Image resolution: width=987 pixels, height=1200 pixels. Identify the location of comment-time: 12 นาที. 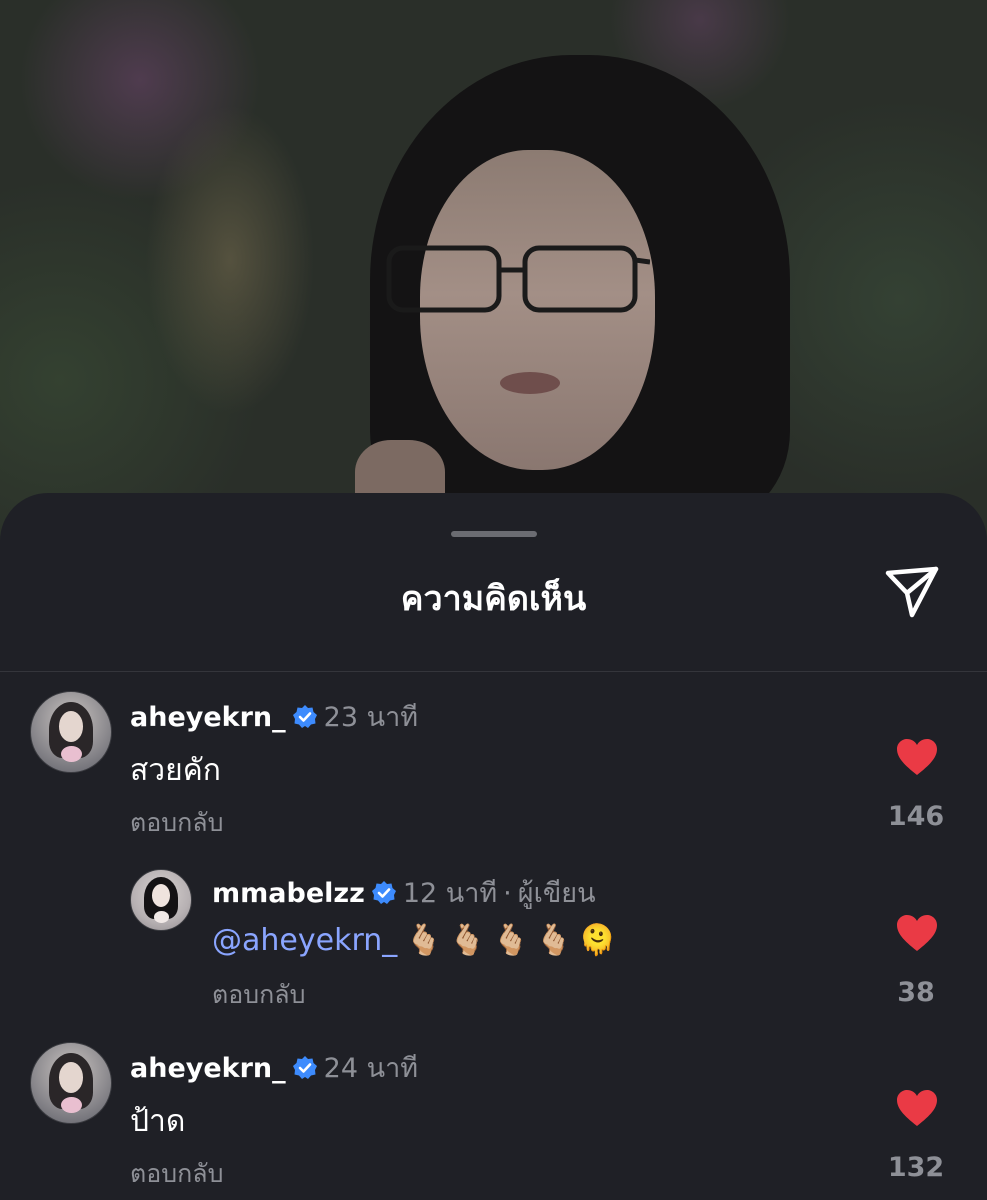
(450, 893).